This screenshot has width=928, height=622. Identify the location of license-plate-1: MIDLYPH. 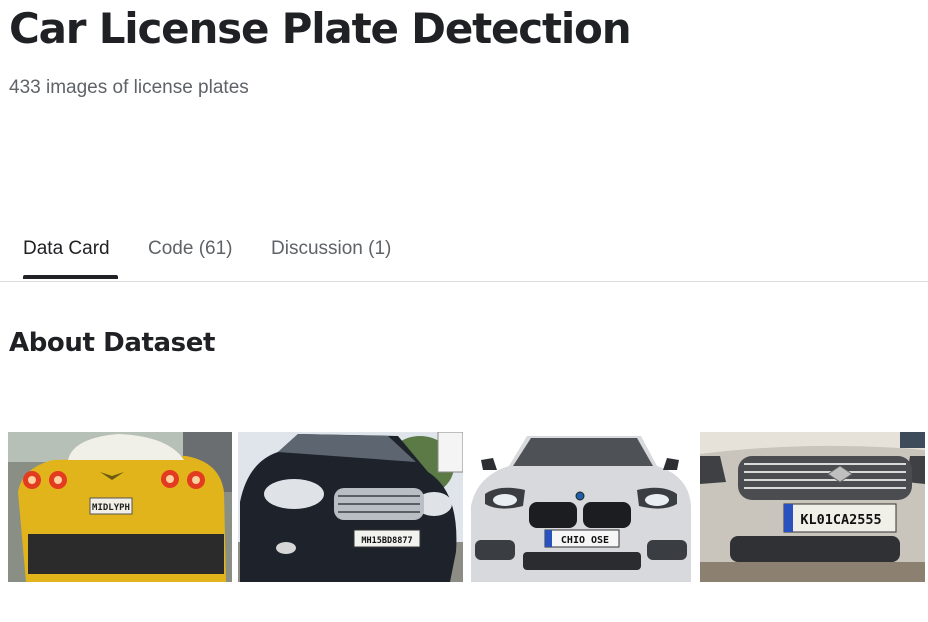
(111, 508).